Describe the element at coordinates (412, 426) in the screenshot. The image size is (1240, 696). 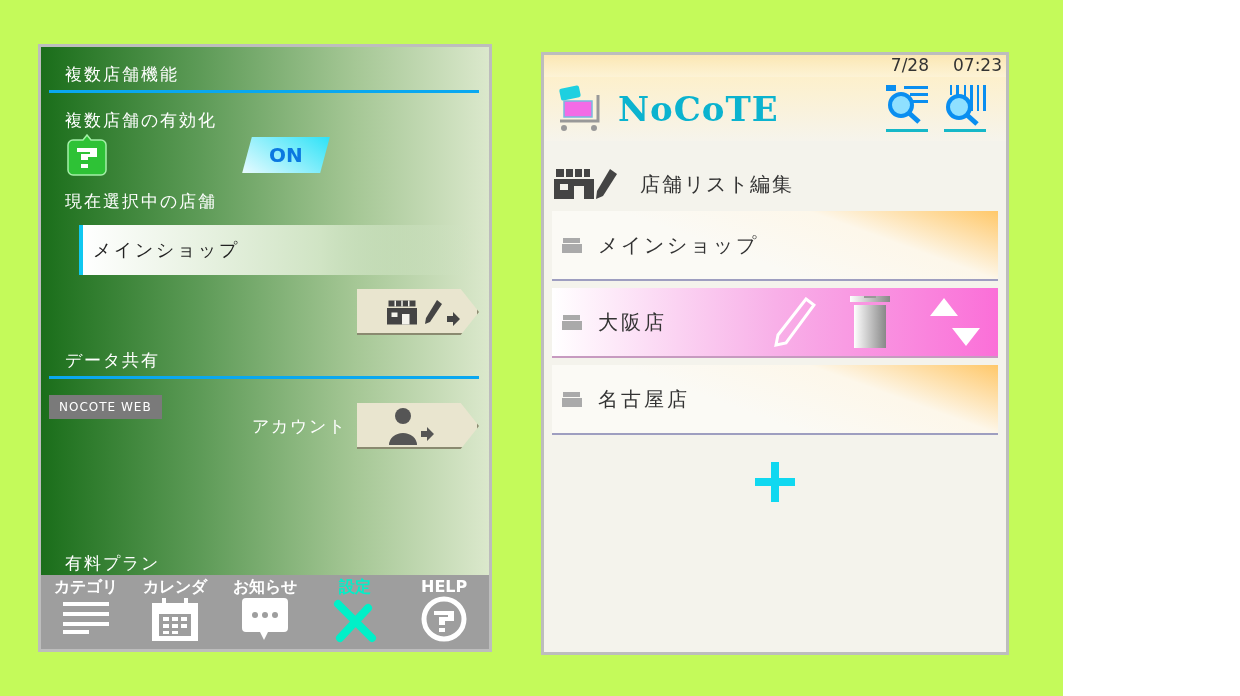
I see `user-arrow-icon` at that location.